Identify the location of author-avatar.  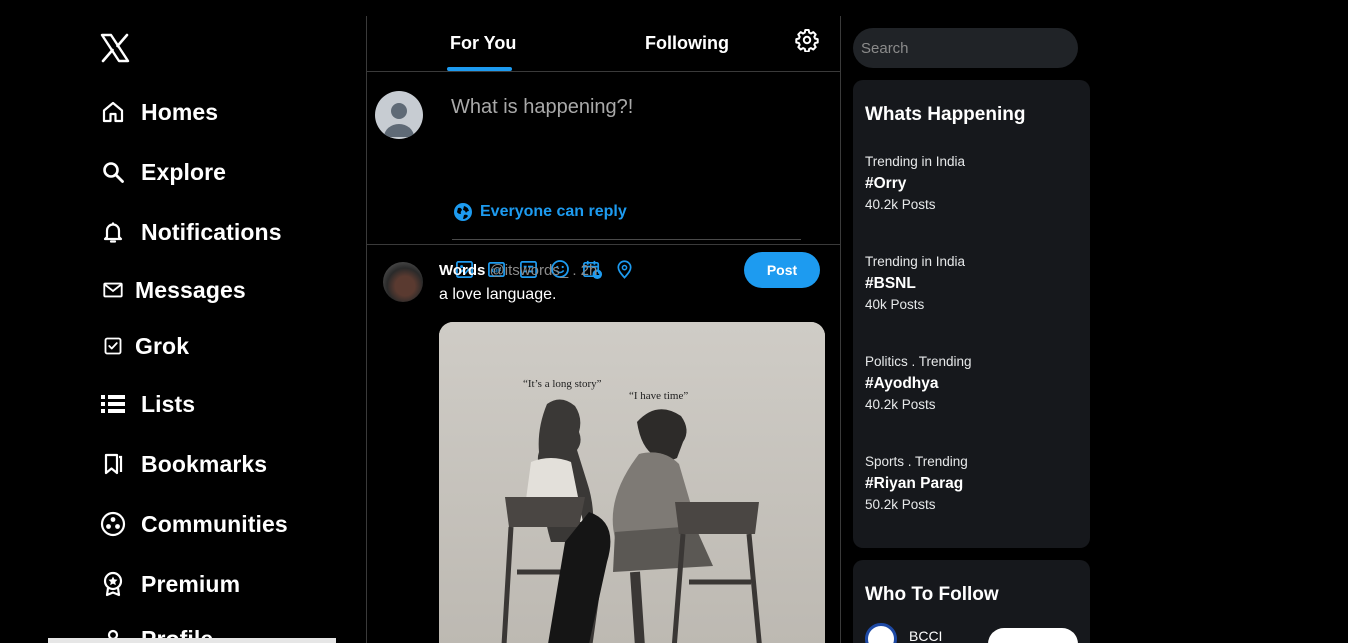
(403, 282).